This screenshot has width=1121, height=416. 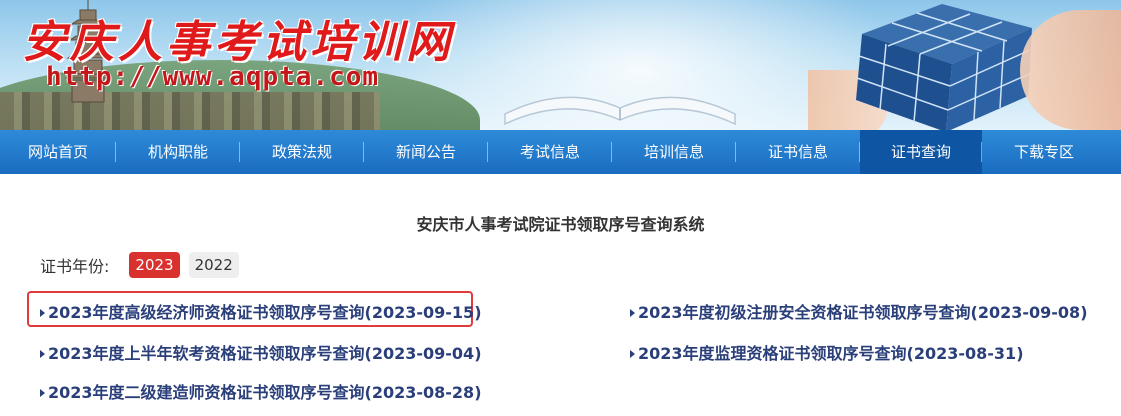 I want to click on query-link: 2023年度二级建造师资格证书领取序号查询(2023-08-28), so click(x=261, y=391).